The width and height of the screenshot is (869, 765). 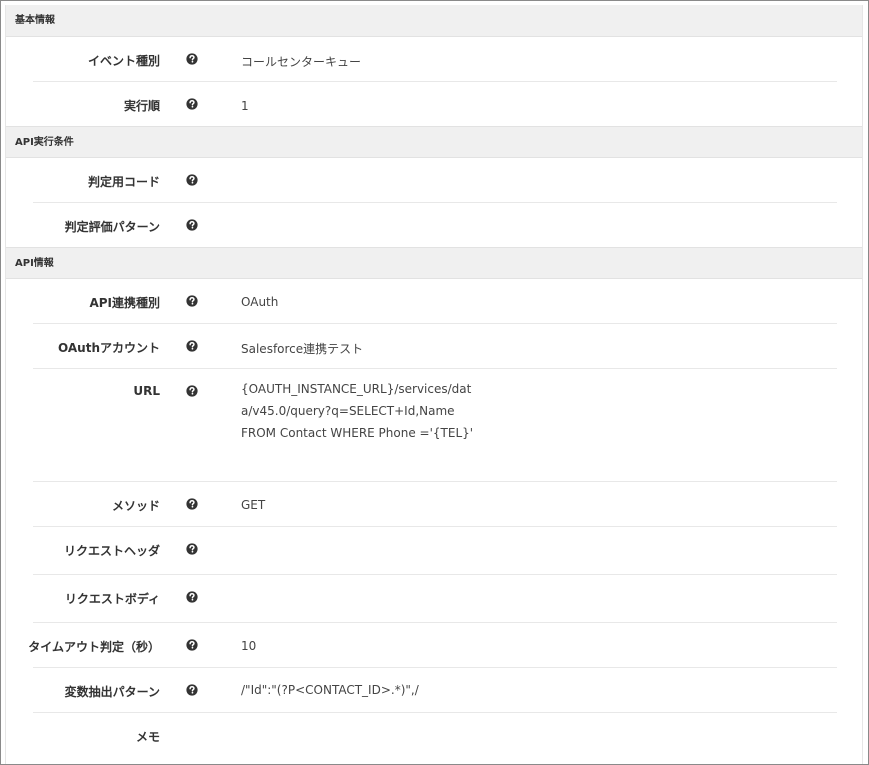 What do you see at coordinates (434, 21) in the screenshot?
I see `section-header-basic: 基本情報` at bounding box center [434, 21].